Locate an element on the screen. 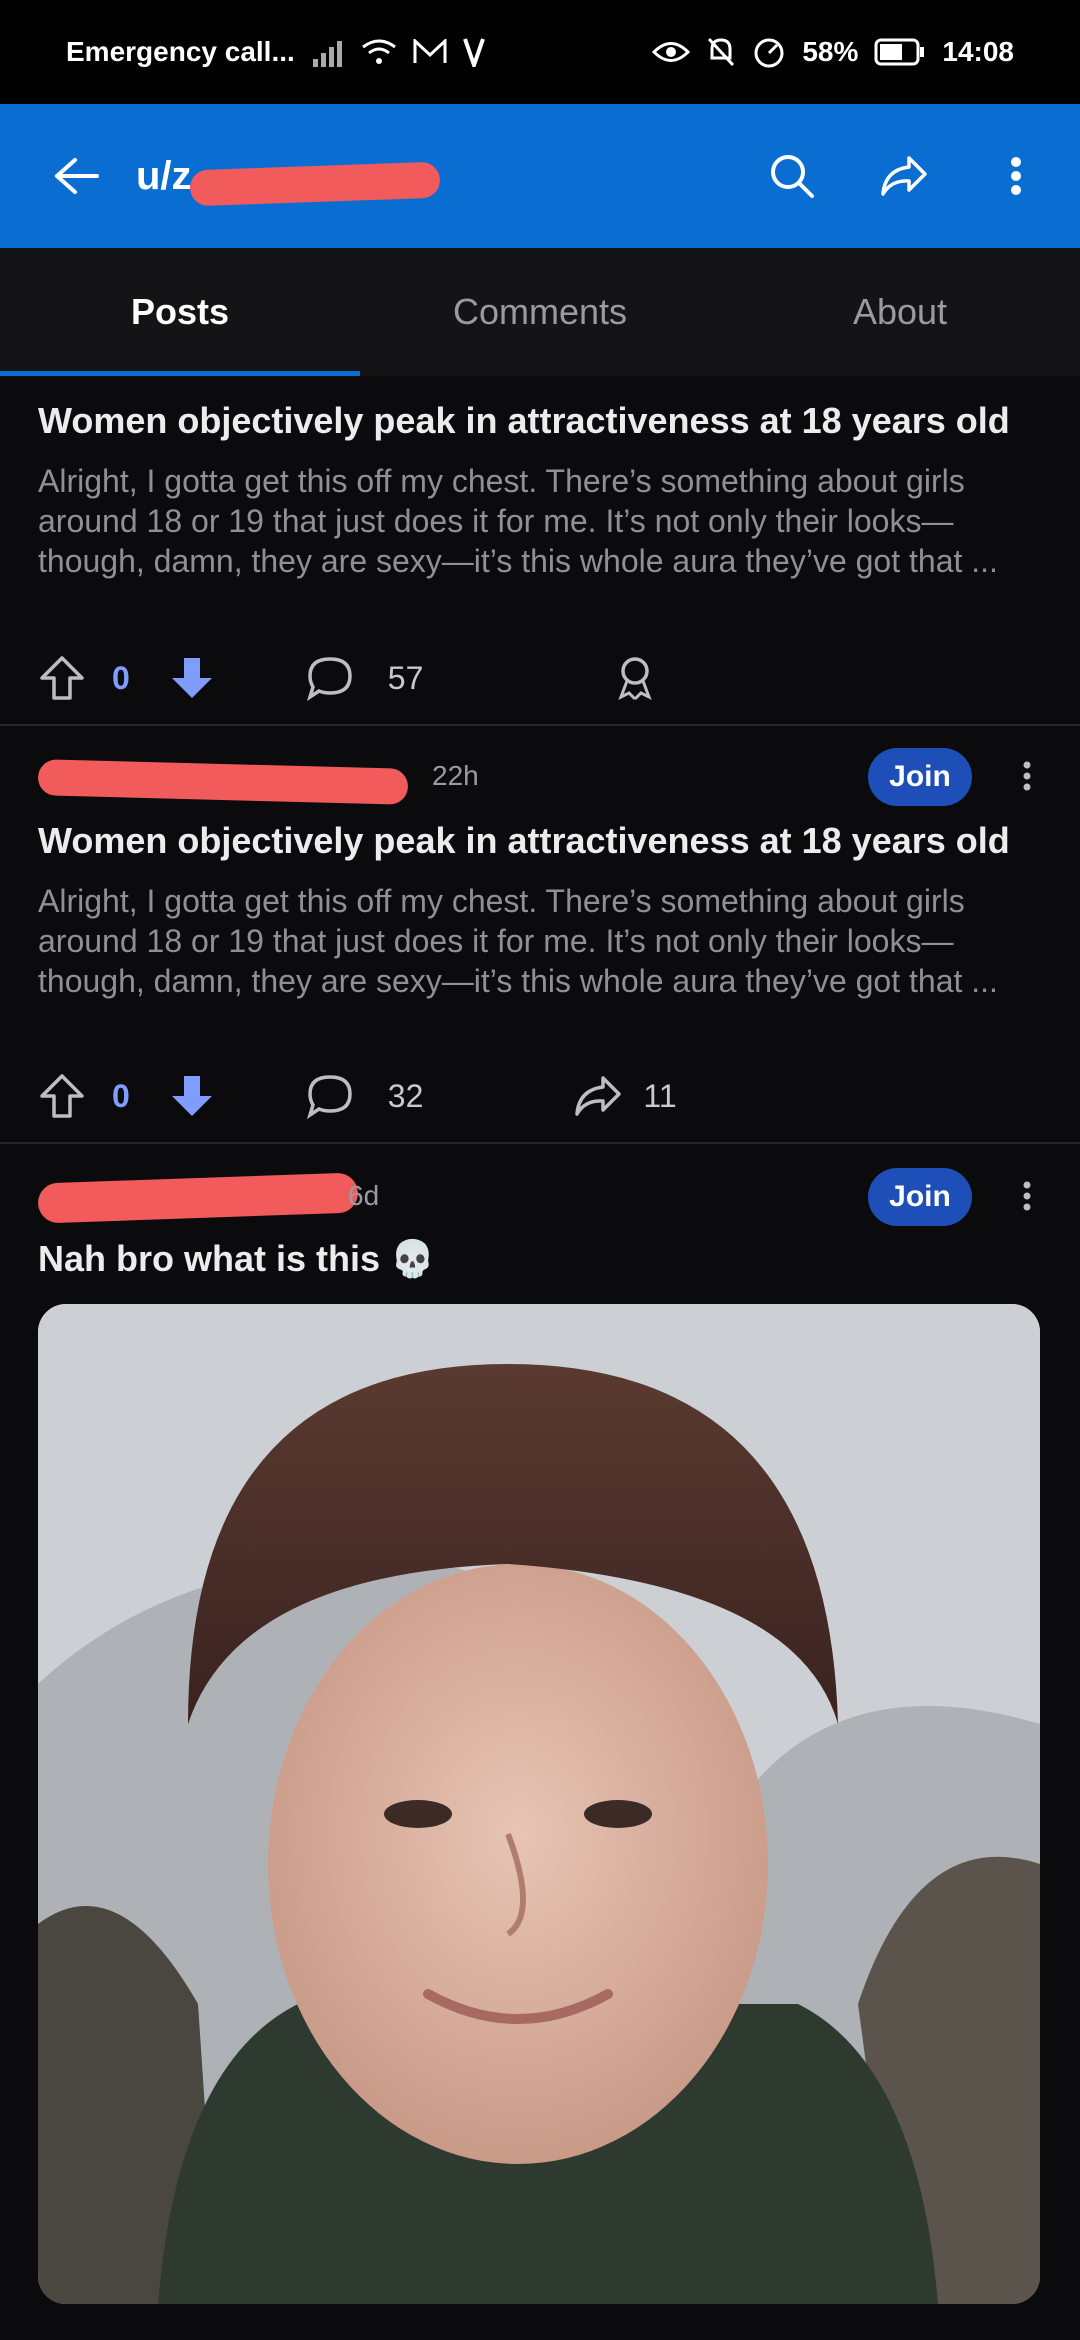 The image size is (1080, 2340). award-icon is located at coordinates (635, 678).